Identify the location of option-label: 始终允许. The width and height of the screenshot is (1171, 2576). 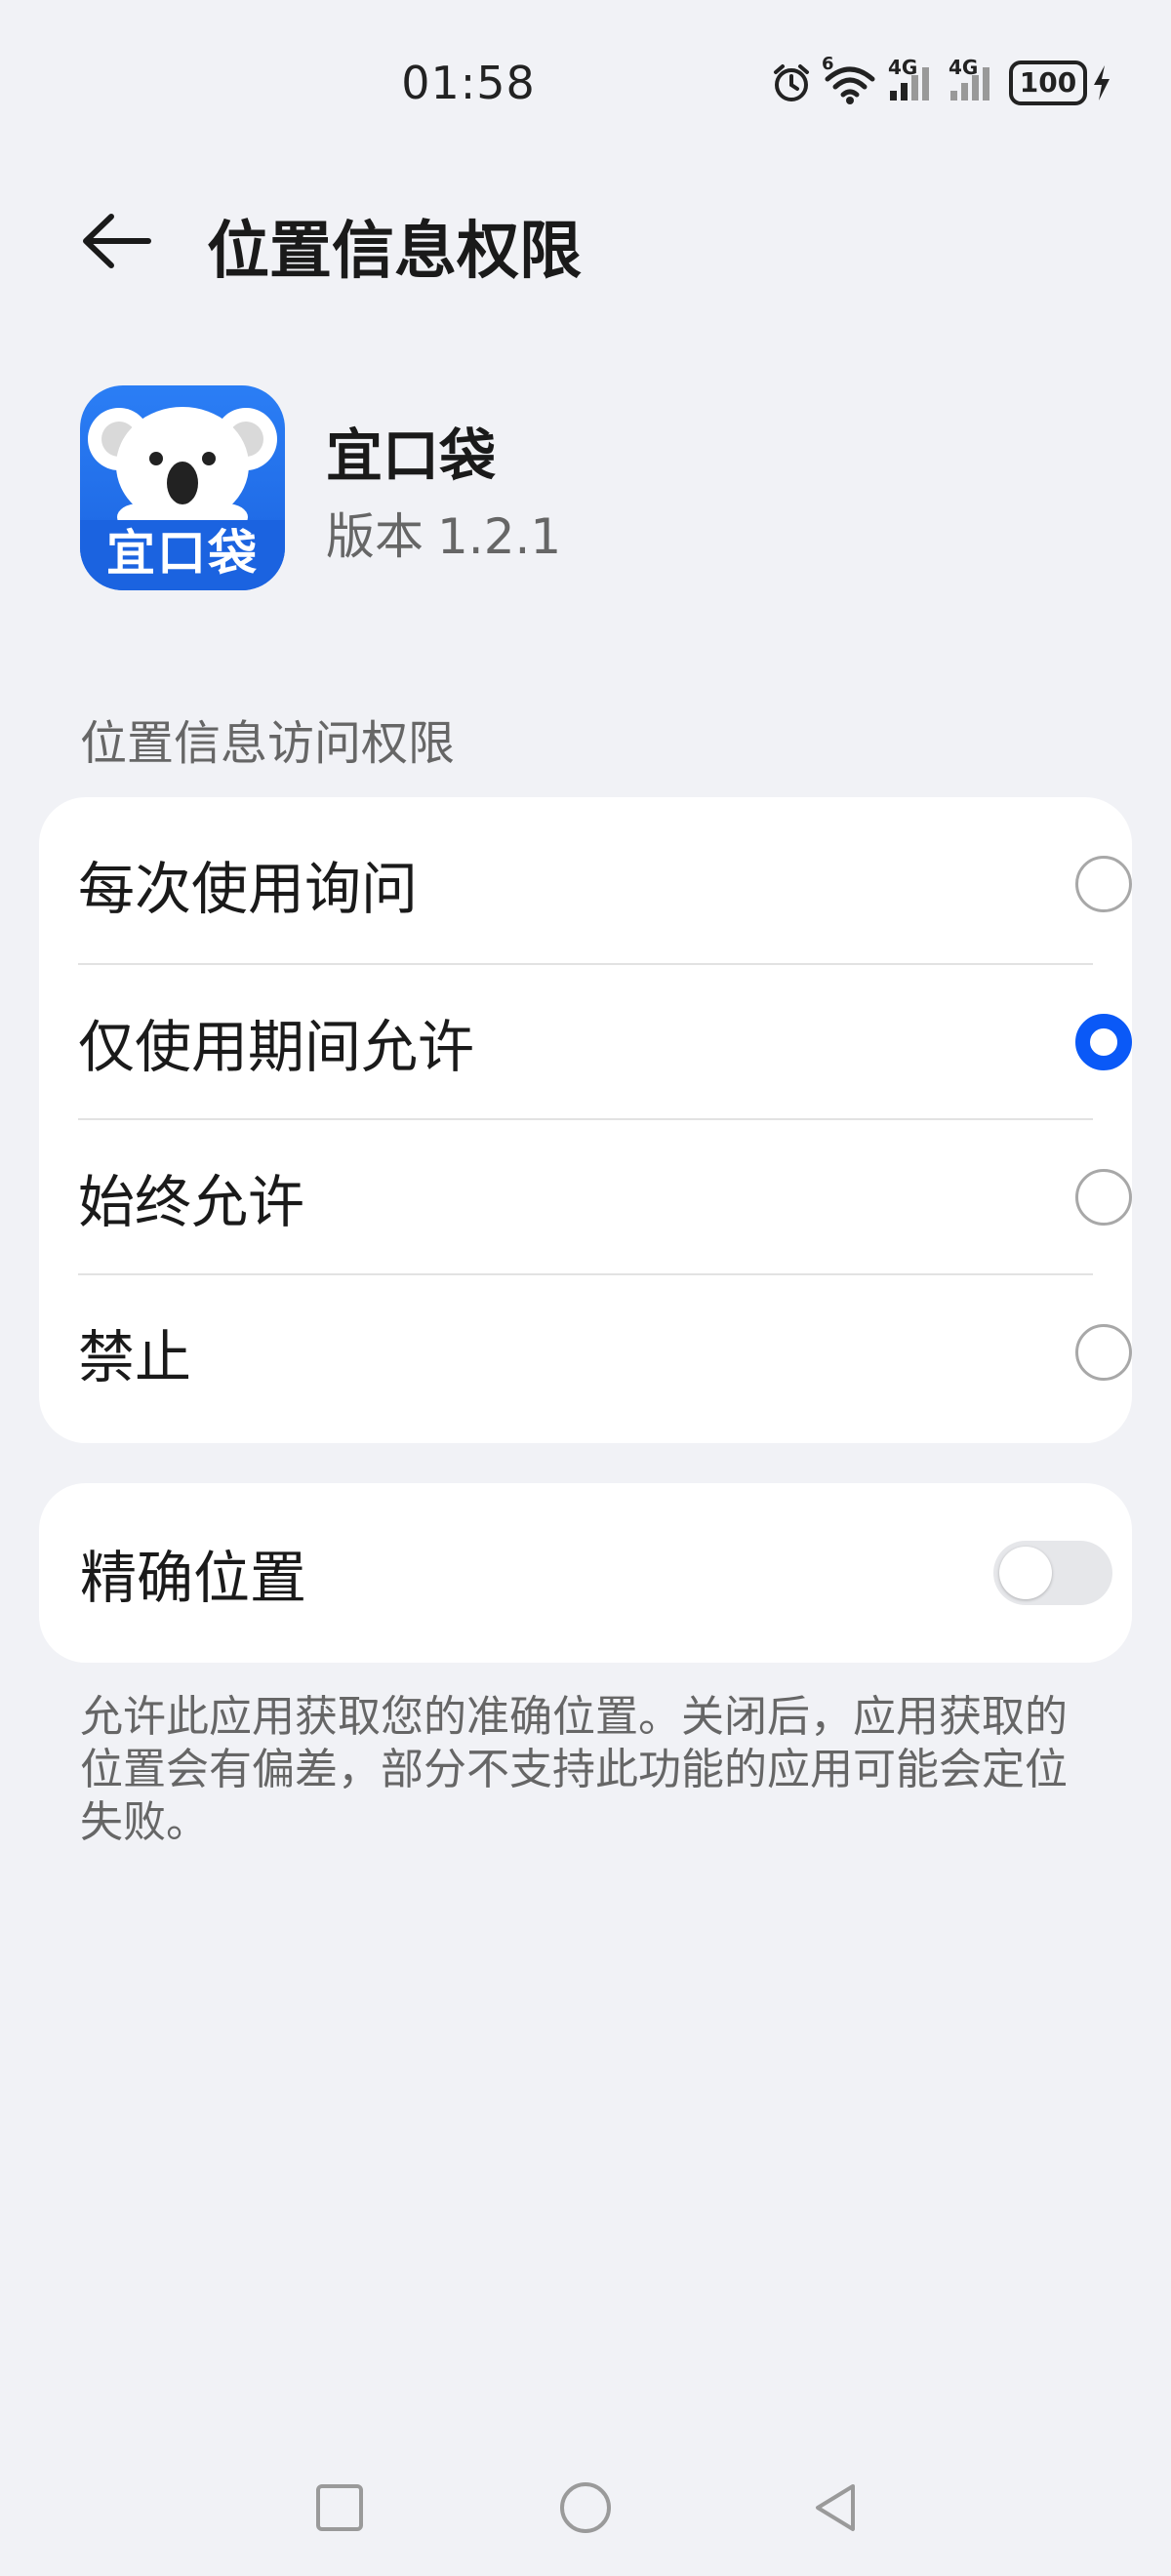
(191, 1202).